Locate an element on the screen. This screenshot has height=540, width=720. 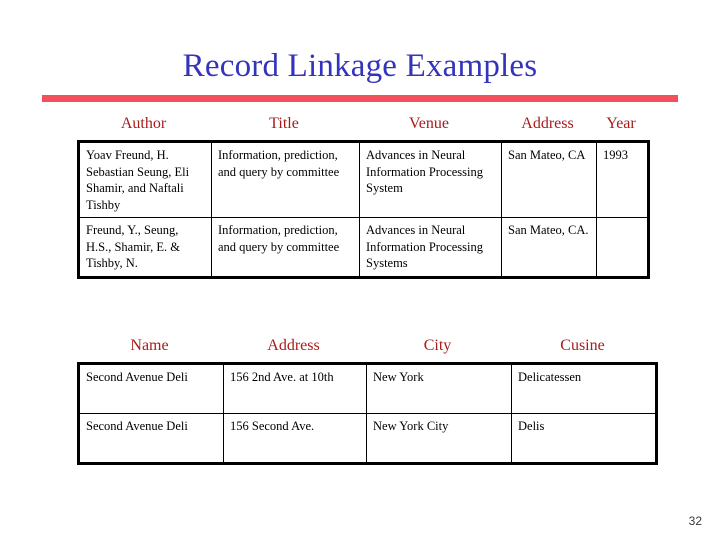
column-header-year: Year is located at coordinates (621, 123).